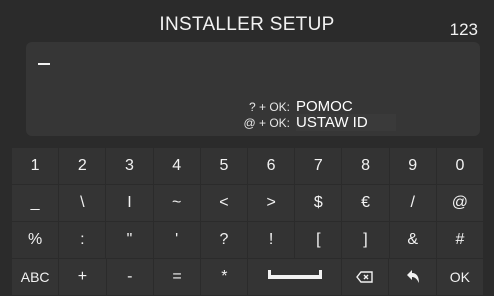 This screenshot has width=494, height=296. I want to click on key-open-bracket: [, so click(318, 240).